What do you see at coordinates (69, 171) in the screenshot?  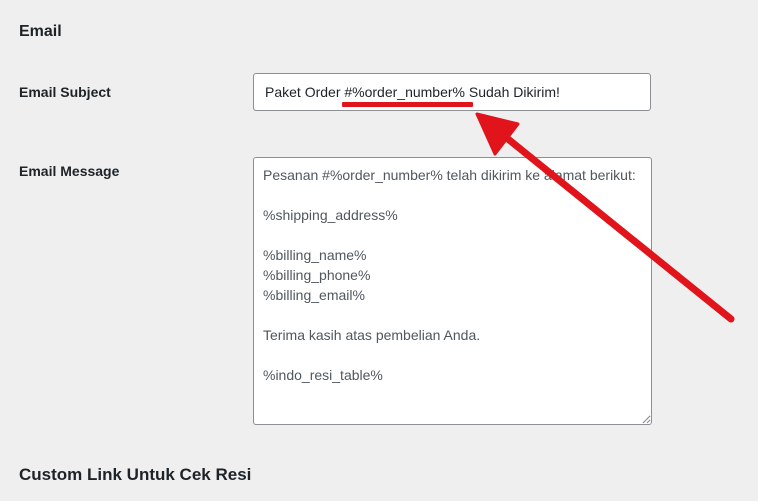 I see `email-message-label: Email Message` at bounding box center [69, 171].